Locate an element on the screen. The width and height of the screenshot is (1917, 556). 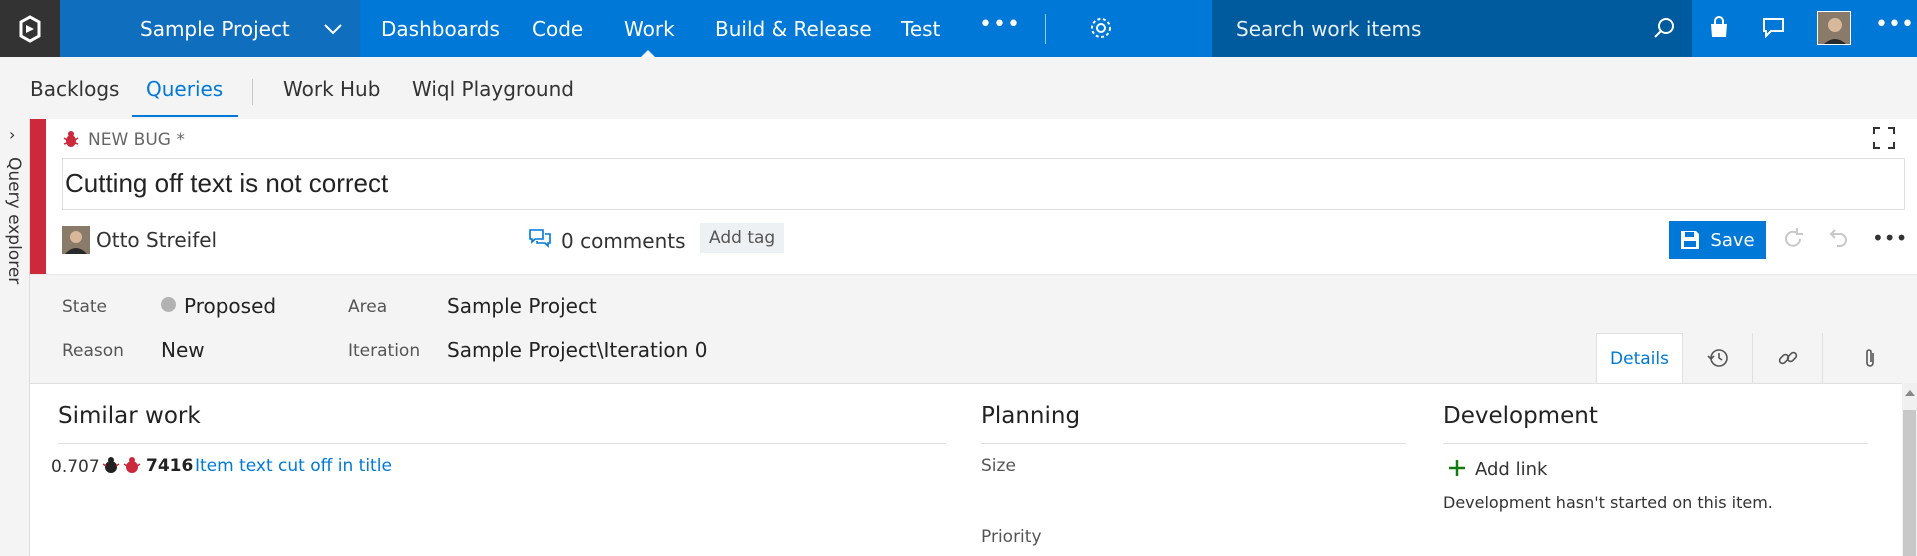
reason-label: Reason is located at coordinates (93, 351).